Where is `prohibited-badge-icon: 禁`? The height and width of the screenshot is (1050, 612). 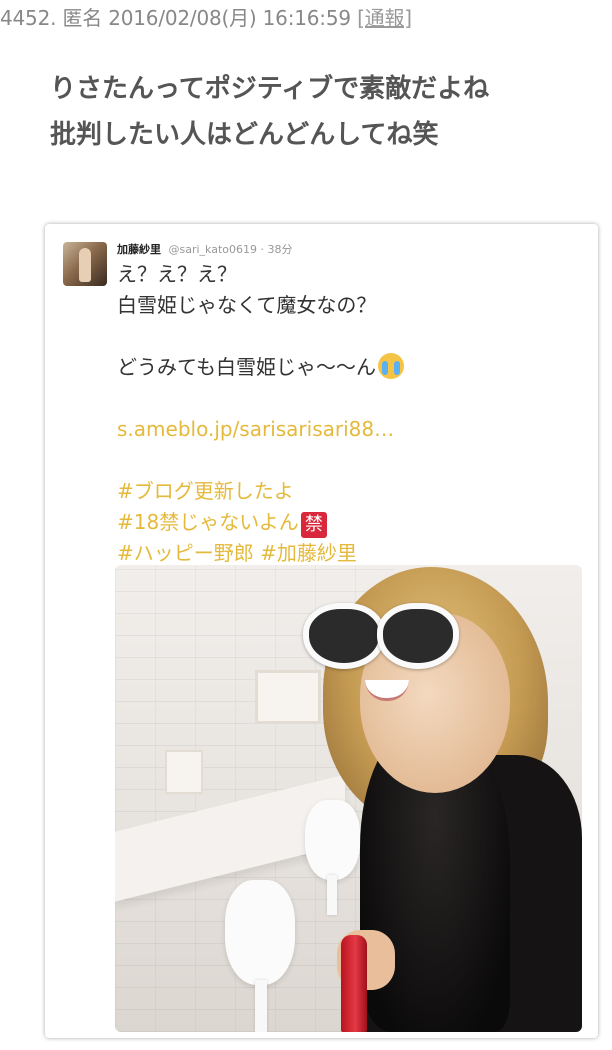
prohibited-badge-icon: 禁 is located at coordinates (313, 525).